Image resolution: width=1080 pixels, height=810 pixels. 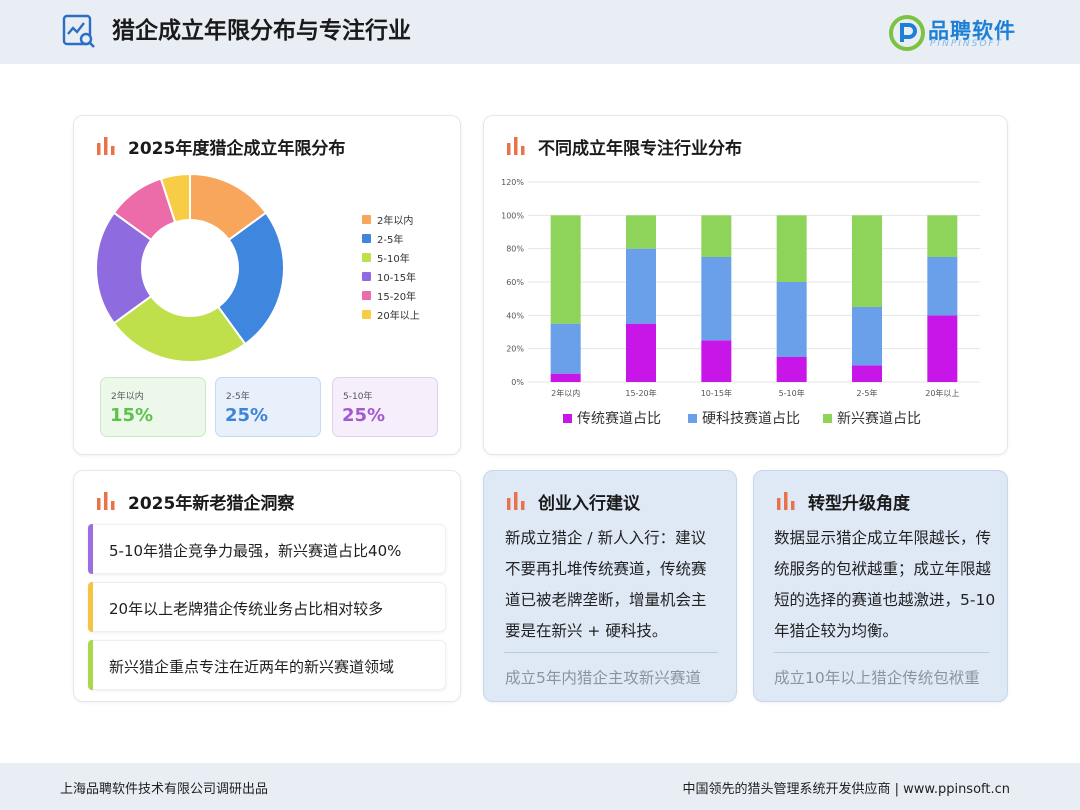 I want to click on insight-item: 新兴猎企重点专注在近两年的新兴赛道领域, so click(x=267, y=665).